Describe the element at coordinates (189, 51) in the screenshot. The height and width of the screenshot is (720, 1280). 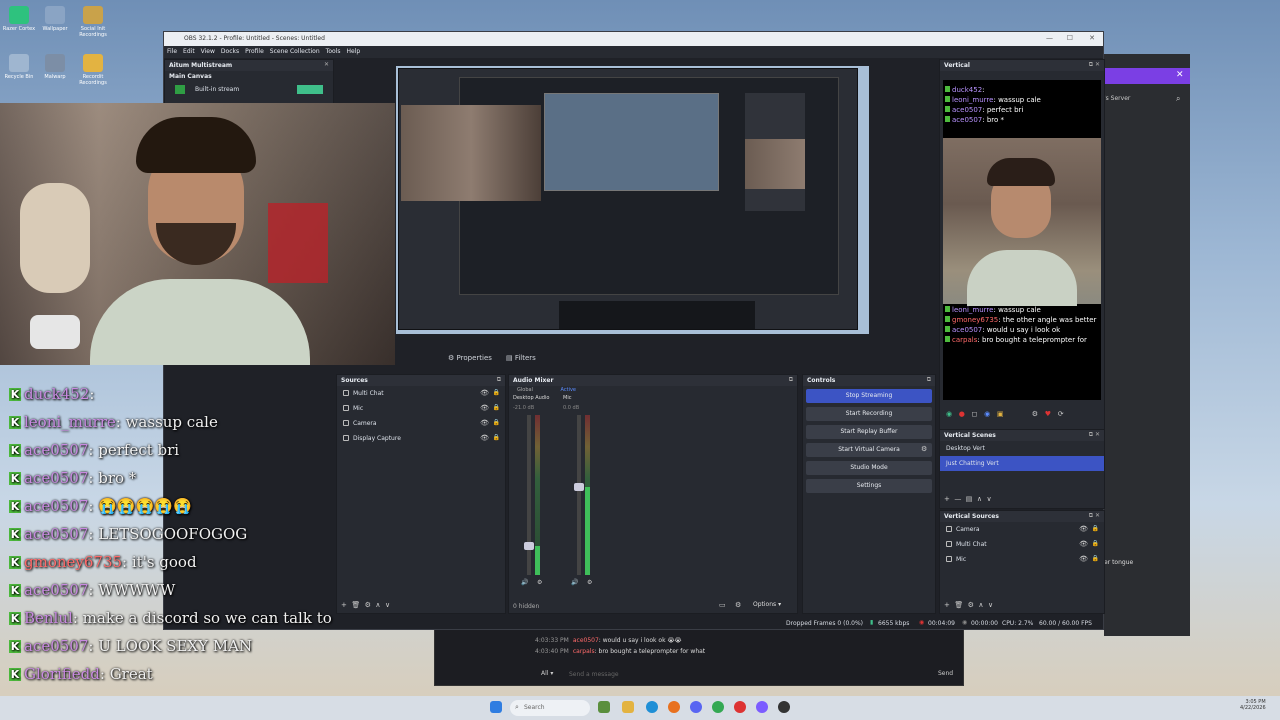
I see `menu-item: Edit` at that location.